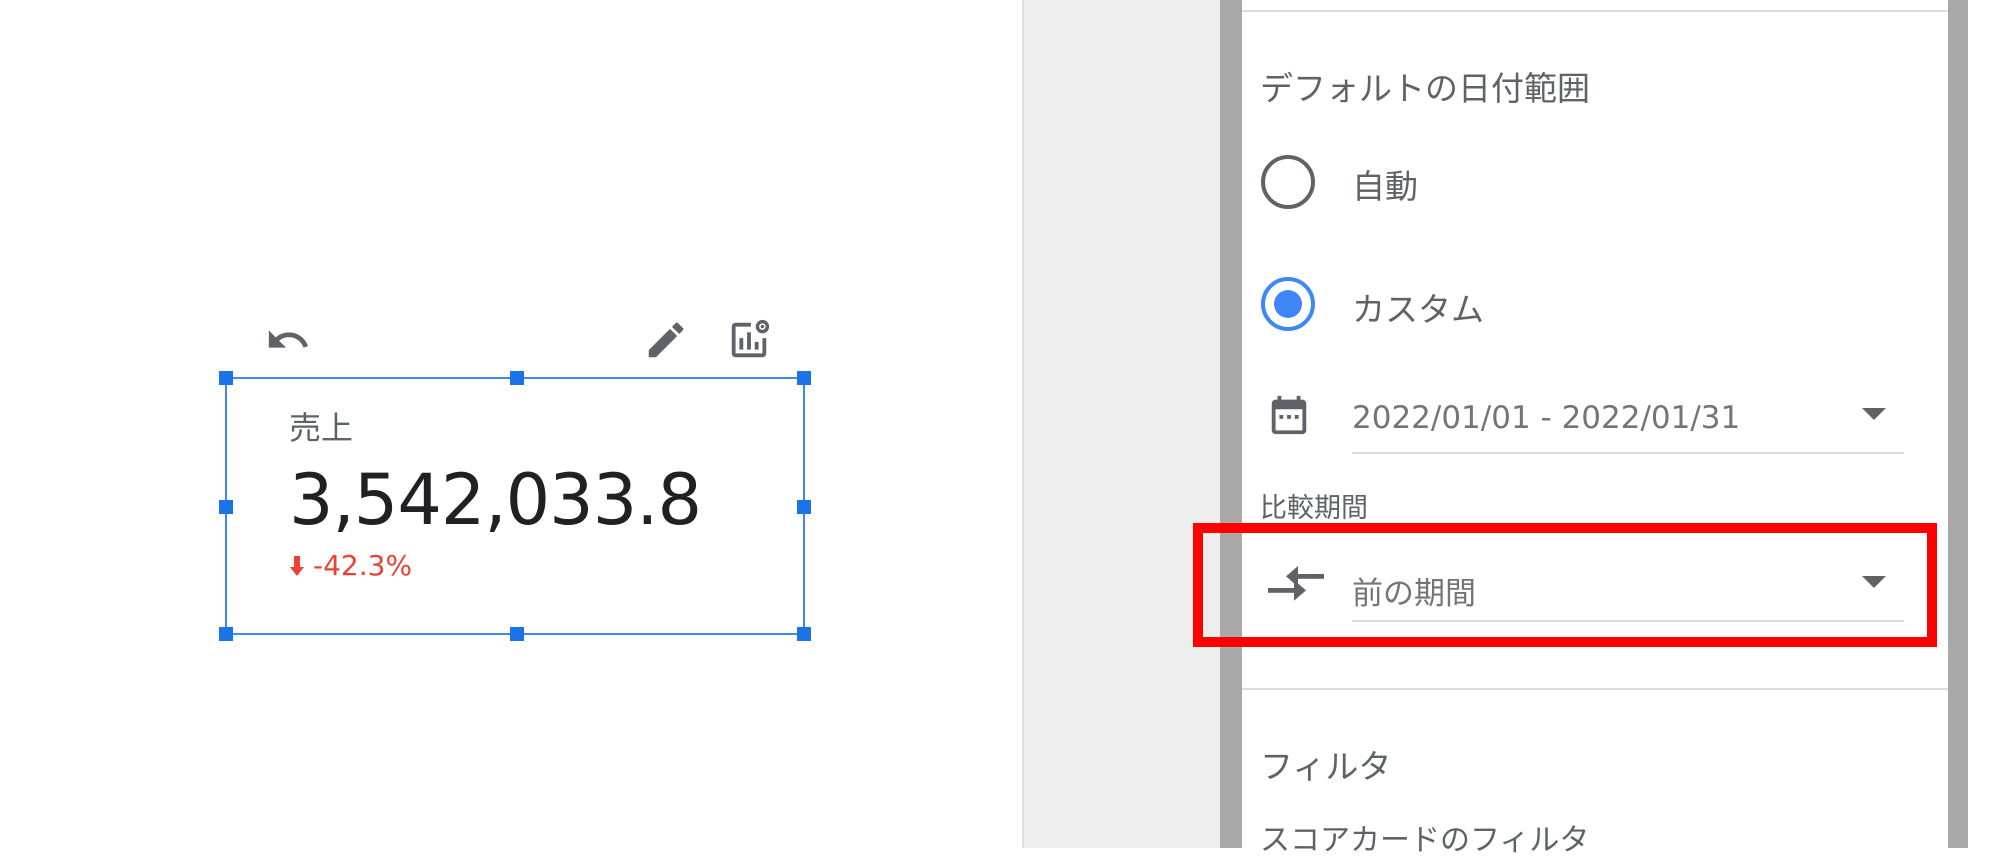 The height and width of the screenshot is (859, 2000). I want to click on resize-handle-w, so click(226, 507).